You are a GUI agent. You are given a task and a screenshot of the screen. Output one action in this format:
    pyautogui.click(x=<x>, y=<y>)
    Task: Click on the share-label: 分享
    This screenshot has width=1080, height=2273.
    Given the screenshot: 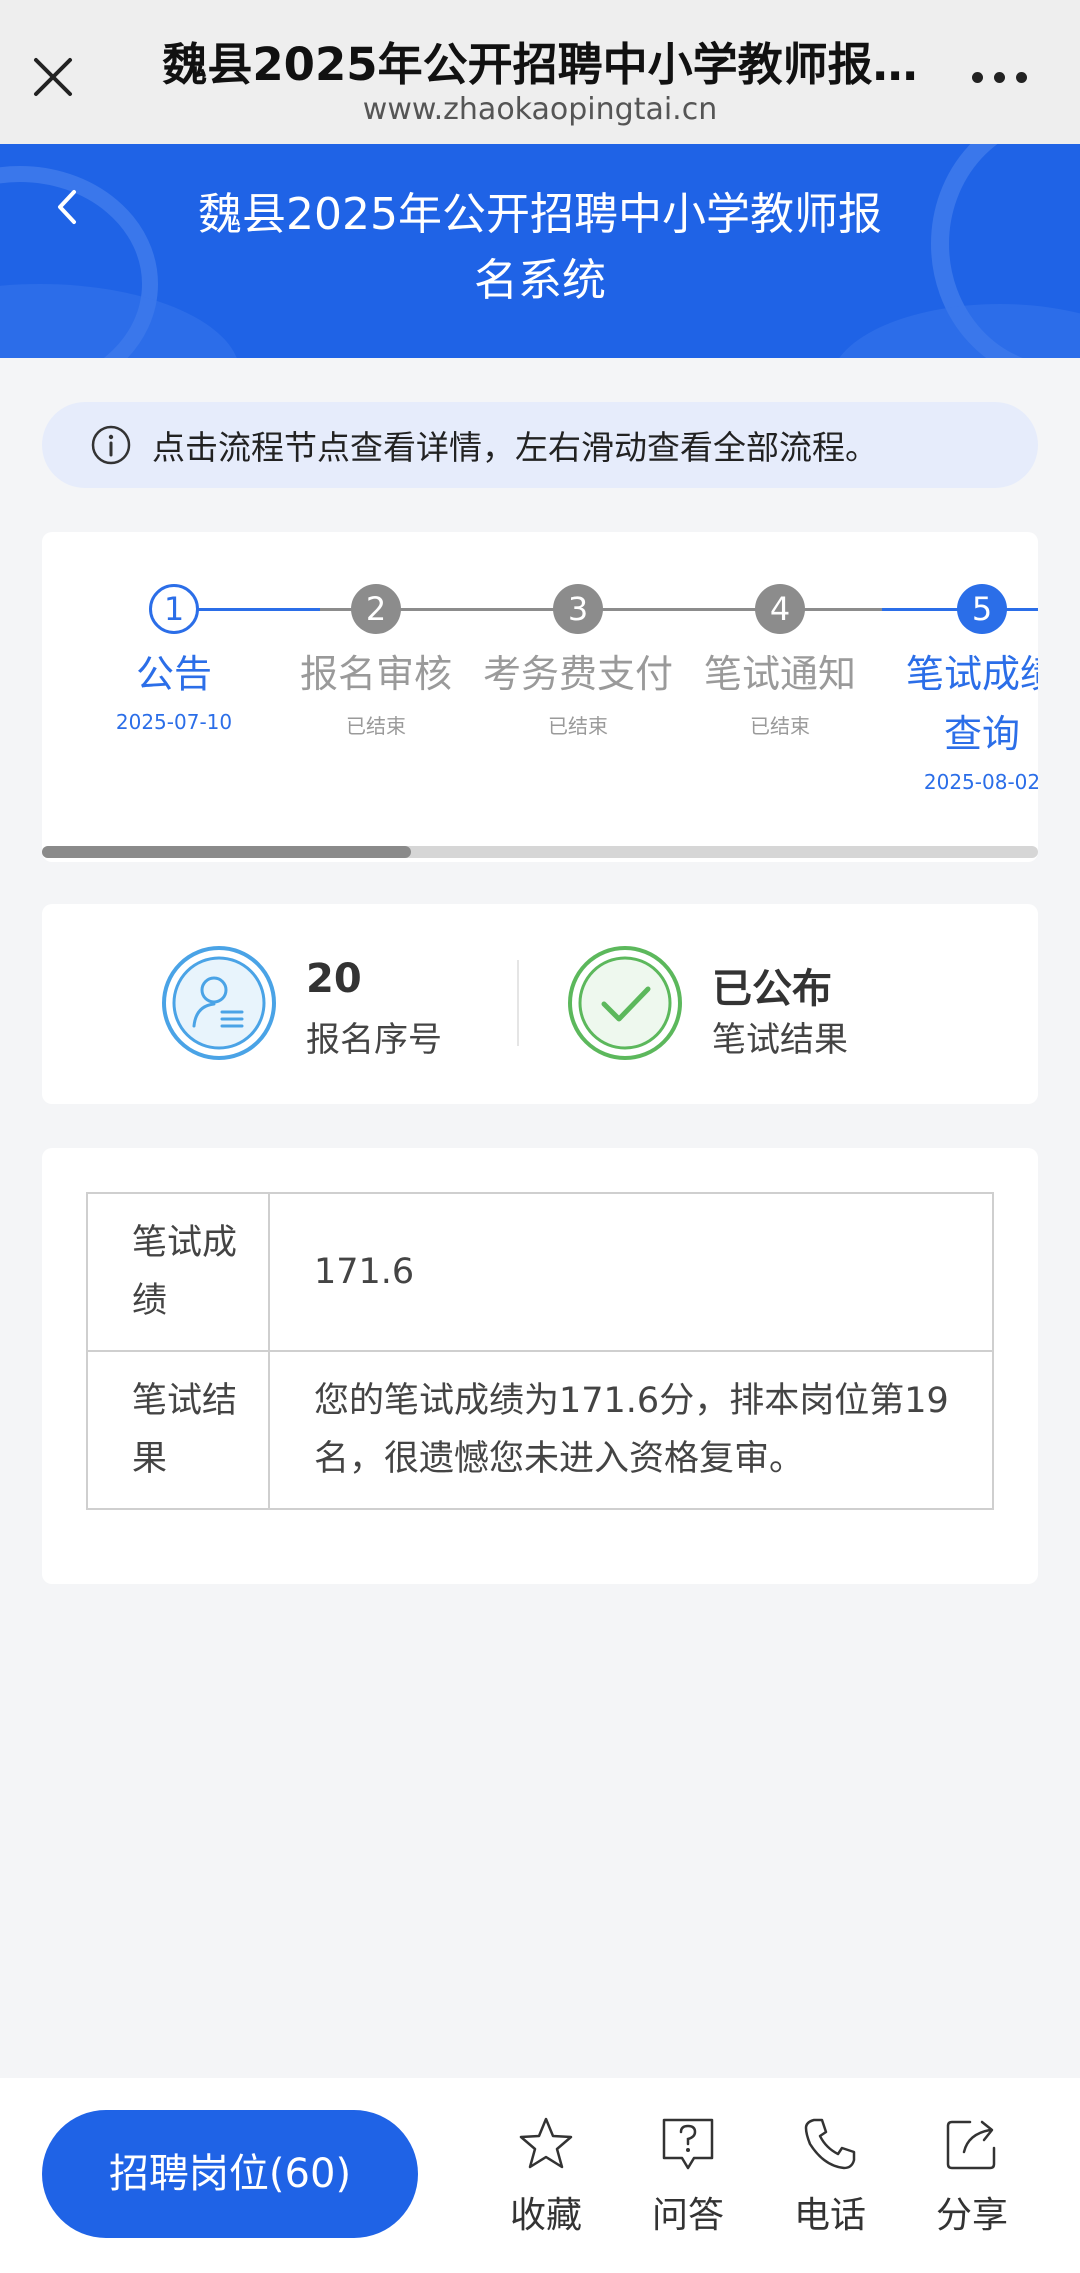 What is the action you would take?
    pyautogui.click(x=971, y=2215)
    